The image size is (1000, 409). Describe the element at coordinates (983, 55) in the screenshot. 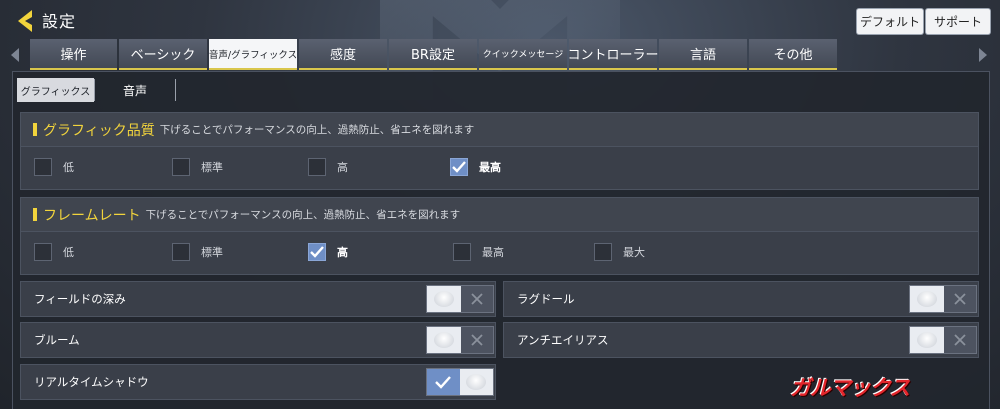

I see `tab-scroll-right-icon` at that location.